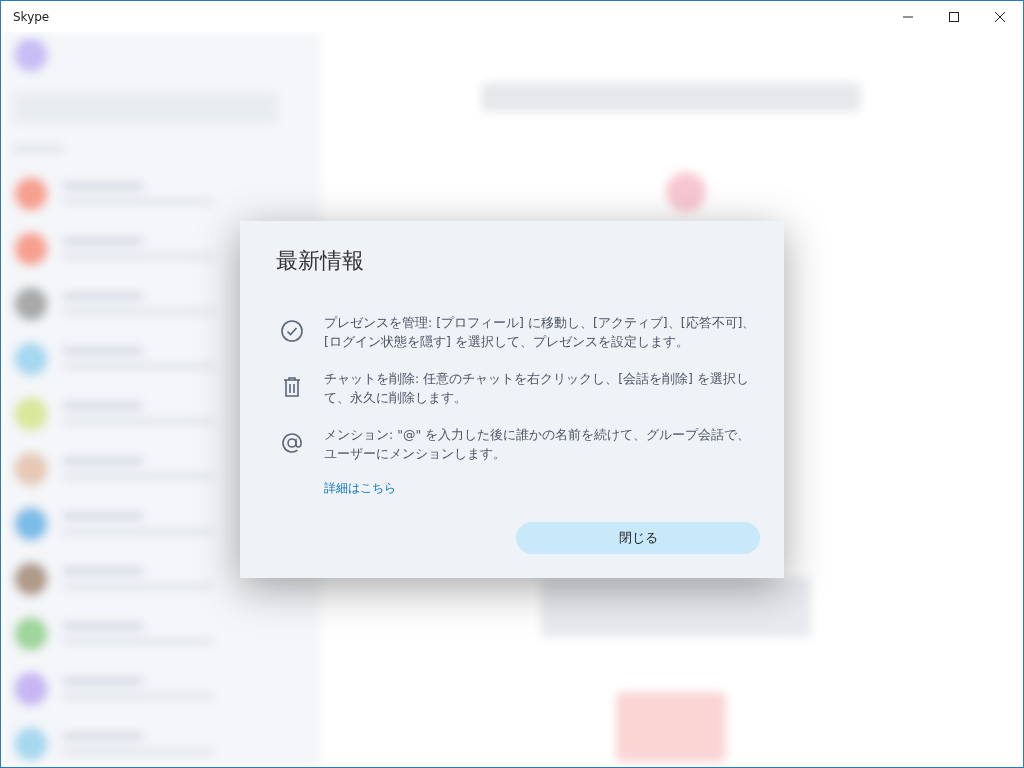 The image size is (1024, 768). I want to click on maximize-icon, so click(954, 16).